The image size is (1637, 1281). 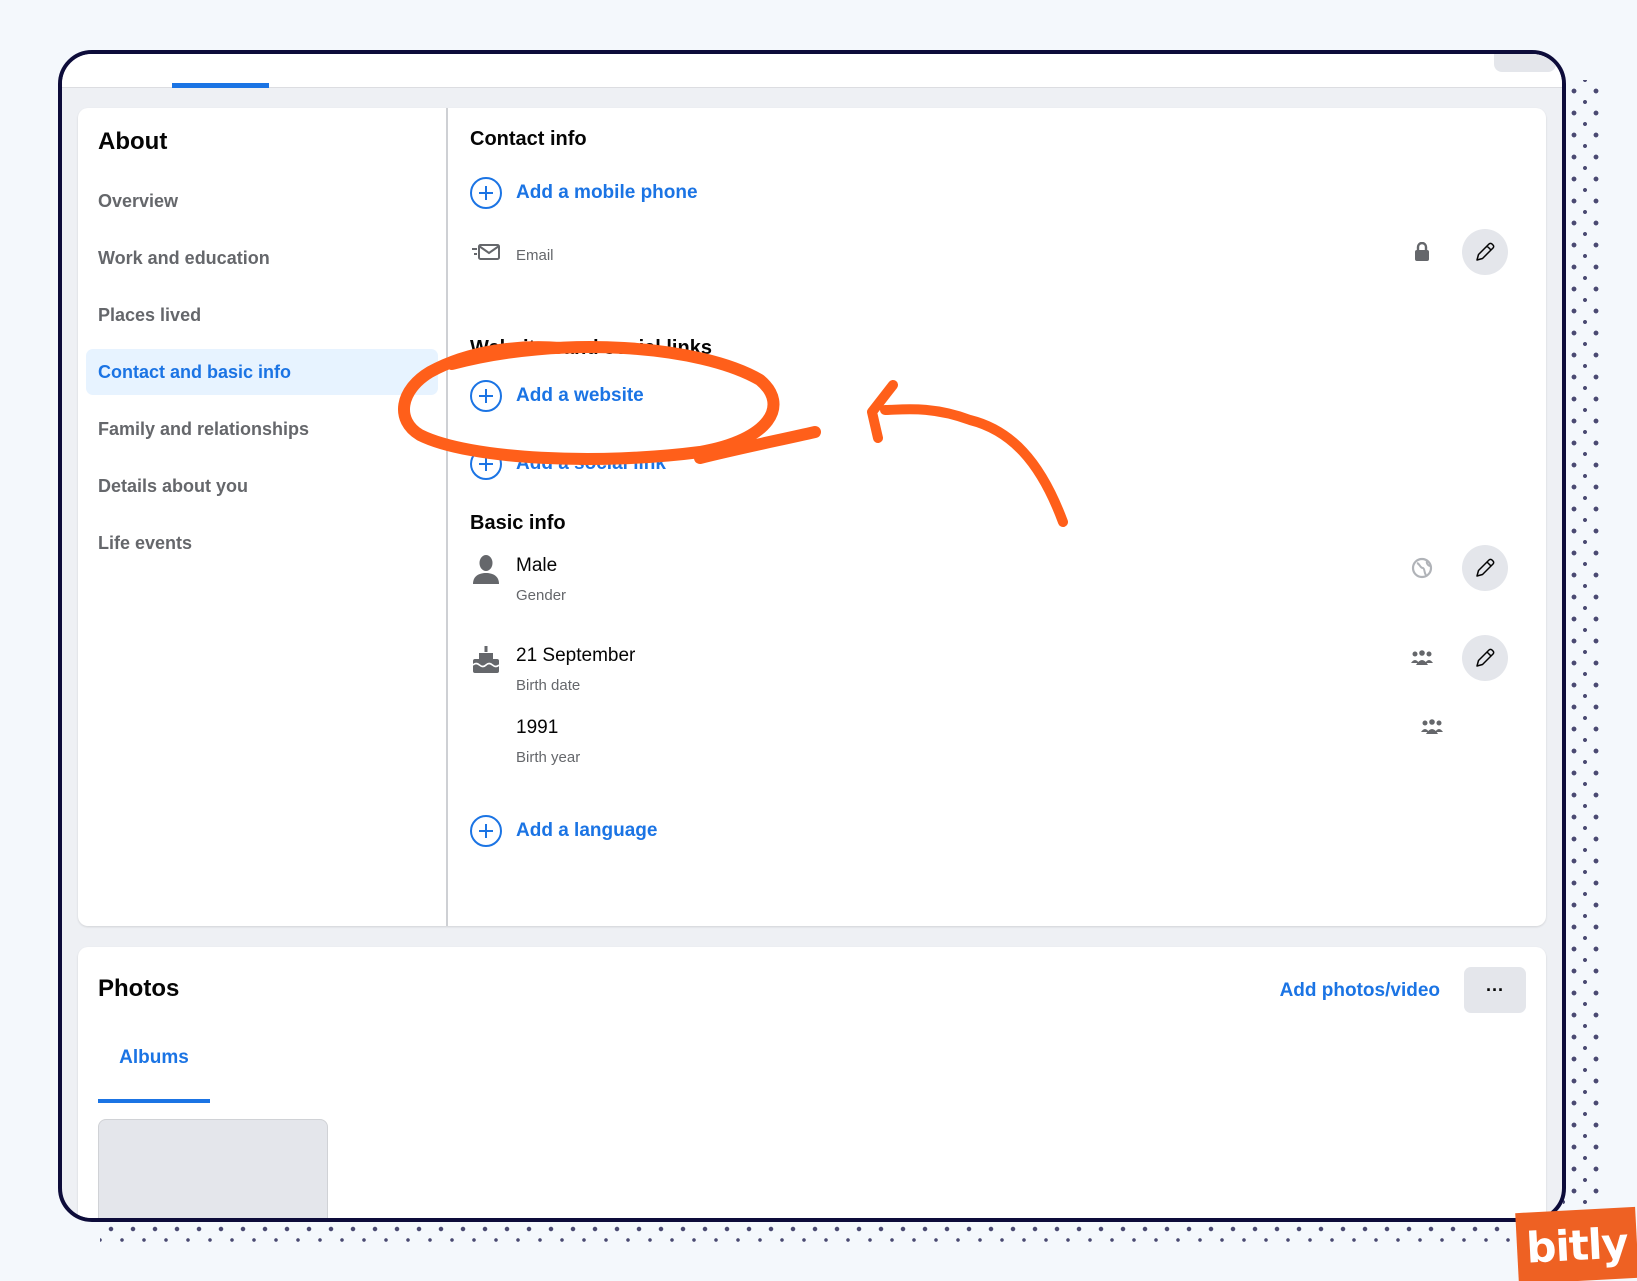 I want to click on birth-date-value: 21 September, so click(x=576, y=655).